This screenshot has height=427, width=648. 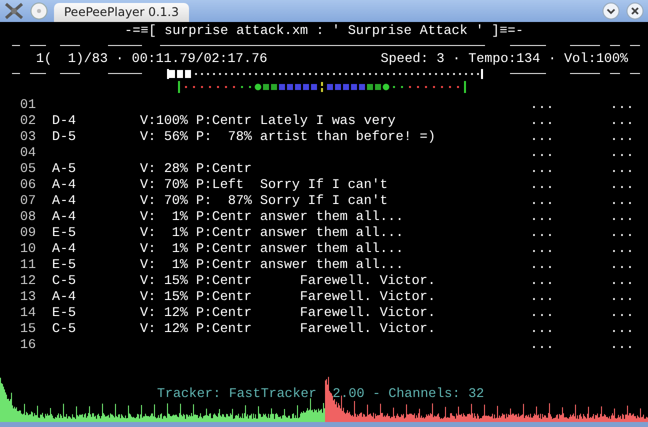 What do you see at coordinates (348, 136) in the screenshot?
I see `sample-text: artist than before! =)` at bounding box center [348, 136].